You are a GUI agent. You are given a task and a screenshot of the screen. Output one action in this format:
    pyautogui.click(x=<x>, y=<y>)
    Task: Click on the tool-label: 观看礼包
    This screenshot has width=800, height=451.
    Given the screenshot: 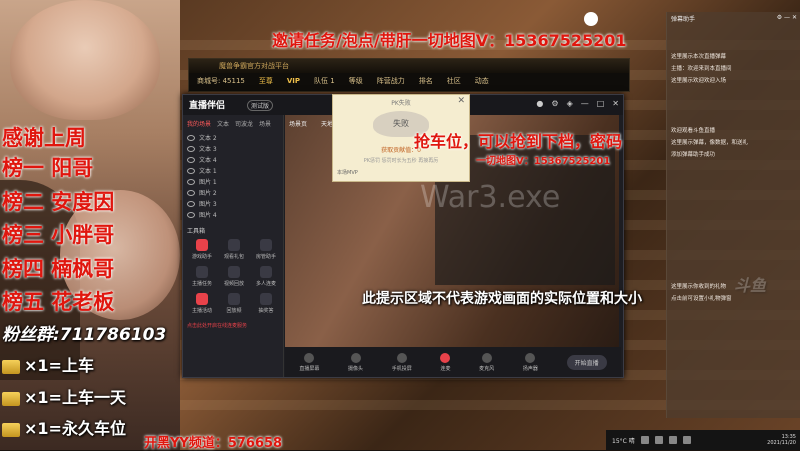 What is the action you would take?
    pyautogui.click(x=233, y=257)
    